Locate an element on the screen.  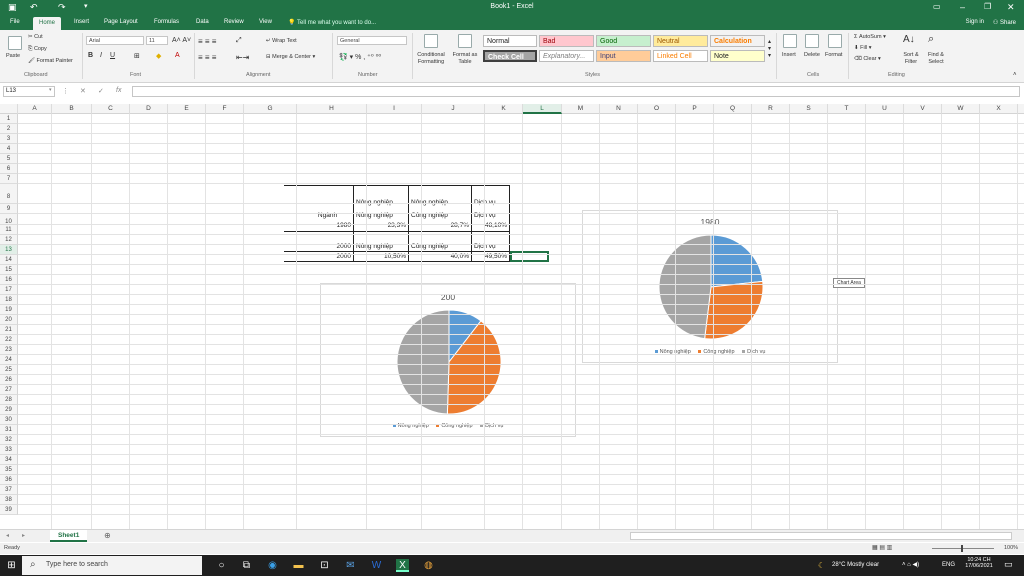
row-header-18: 18 is located at coordinates (9, 300).